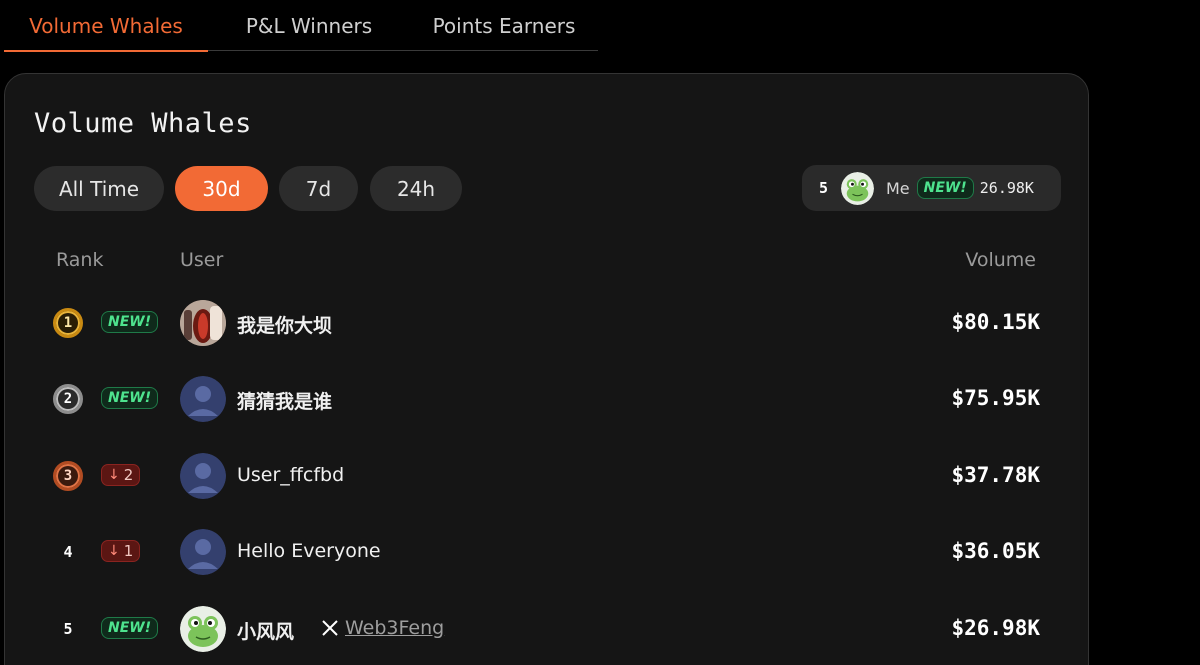 This screenshot has width=1200, height=665. What do you see at coordinates (547, 399) in the screenshot?
I see `table-row: 2 NEW! 猜猜我是谁 $75.95K` at bounding box center [547, 399].